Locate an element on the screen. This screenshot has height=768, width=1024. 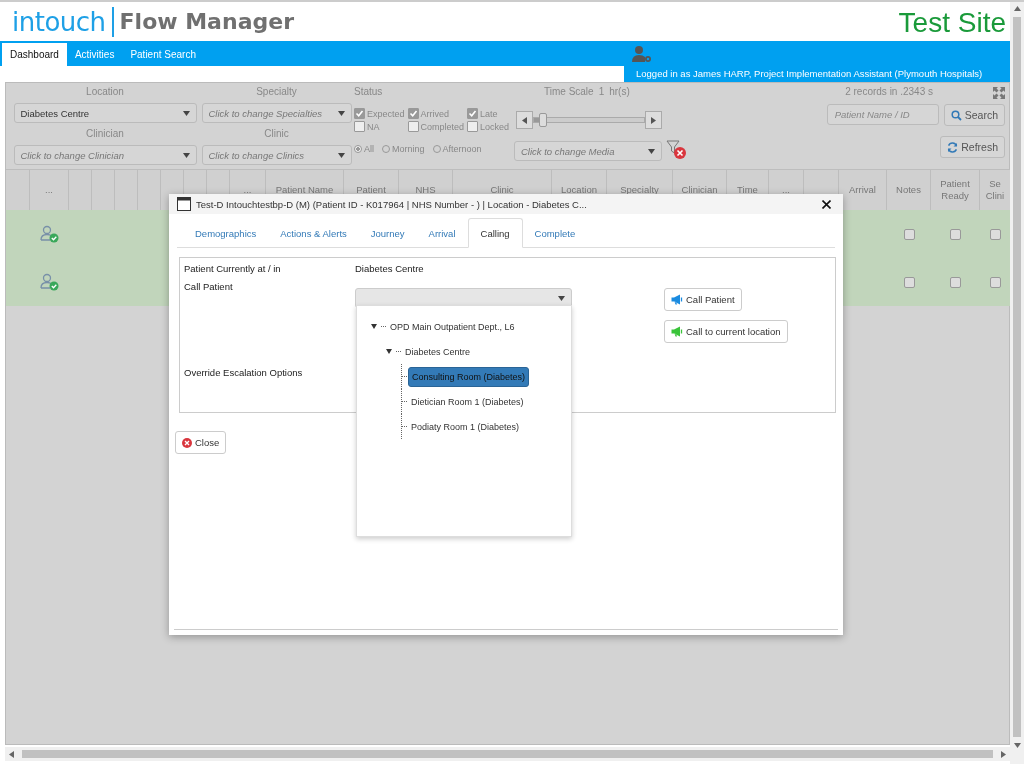
call-location-select is located at coordinates (463, 298).